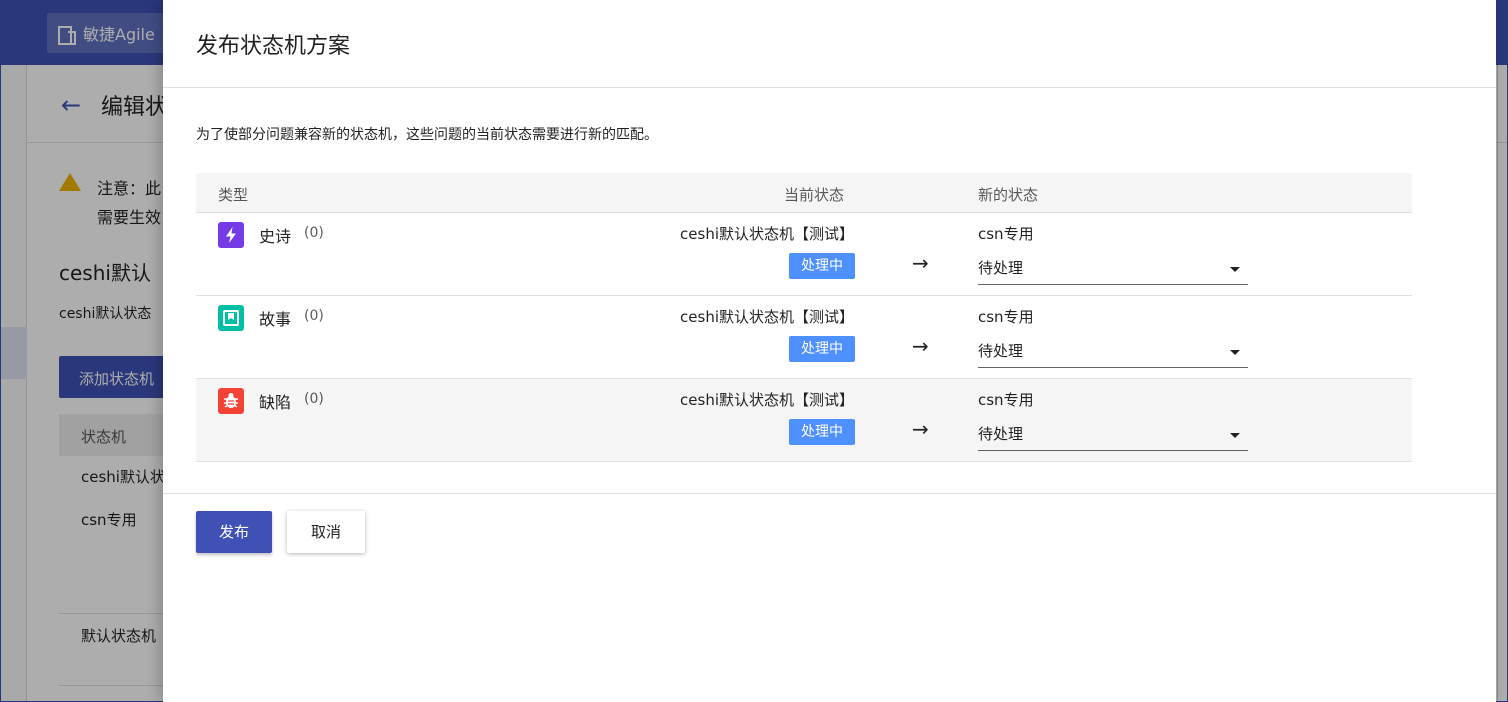  I want to click on cancel-button: 取消, so click(326, 532).